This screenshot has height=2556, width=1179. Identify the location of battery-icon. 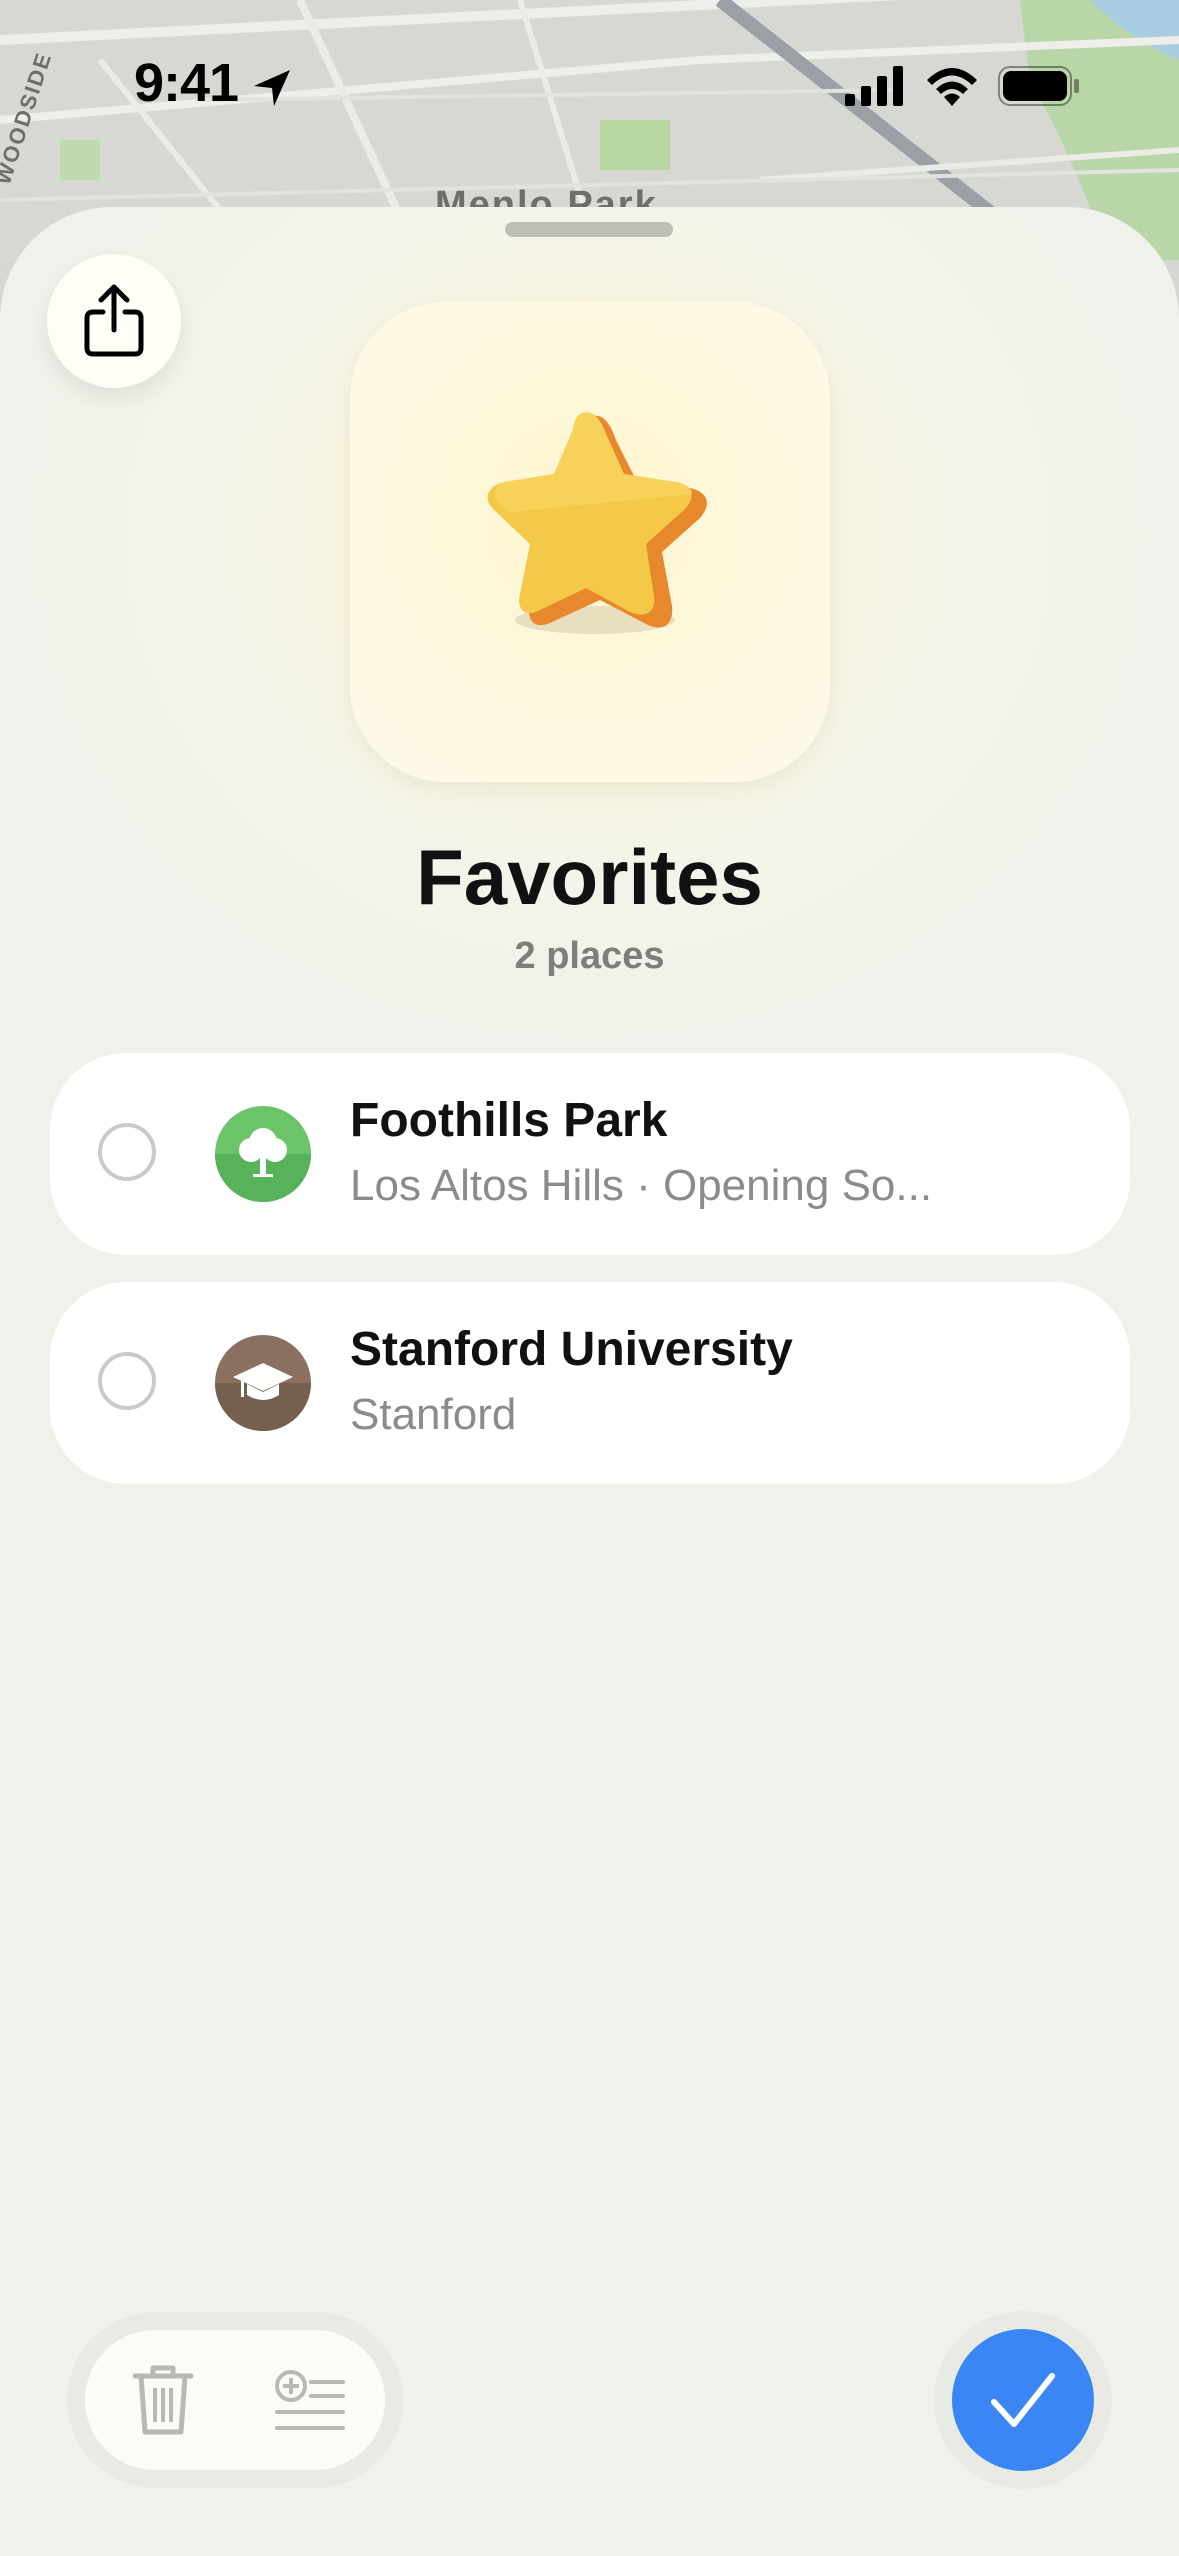
(1038, 86).